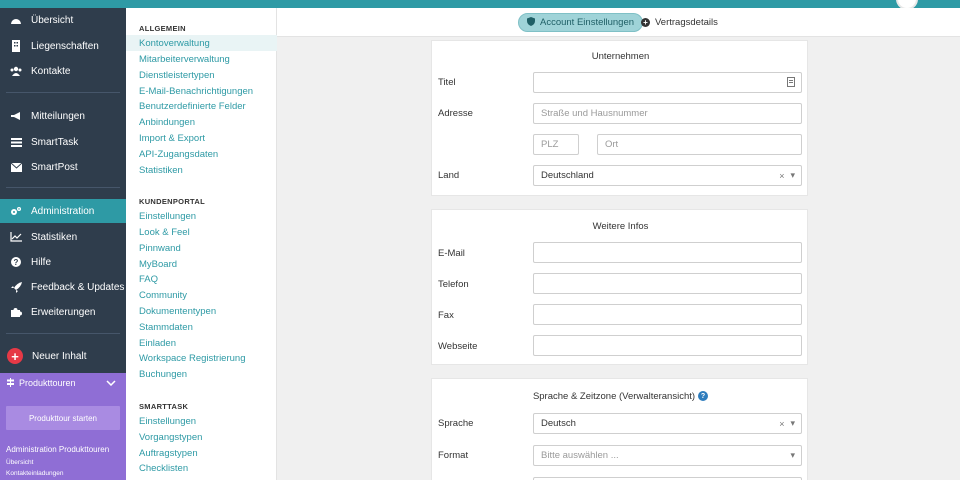 This screenshot has height=480, width=960. Describe the element at coordinates (620, 226) in the screenshot. I see `card-title: Weitere Infos` at that location.